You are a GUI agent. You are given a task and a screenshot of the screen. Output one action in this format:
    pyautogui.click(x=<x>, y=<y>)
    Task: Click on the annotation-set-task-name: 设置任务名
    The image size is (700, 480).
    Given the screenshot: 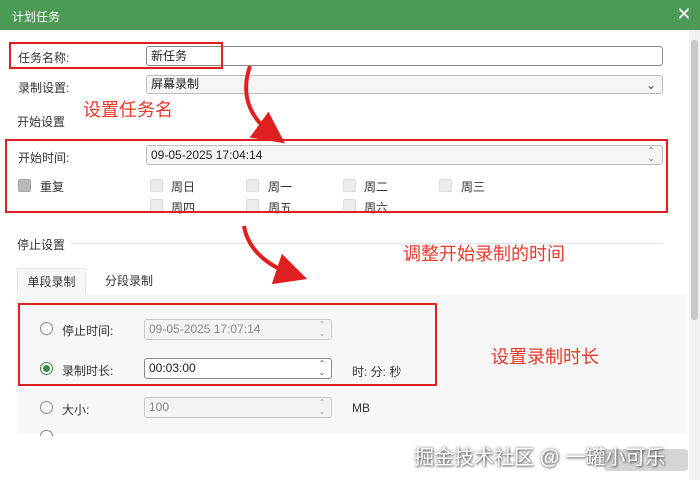 What is the action you would take?
    pyautogui.click(x=128, y=110)
    